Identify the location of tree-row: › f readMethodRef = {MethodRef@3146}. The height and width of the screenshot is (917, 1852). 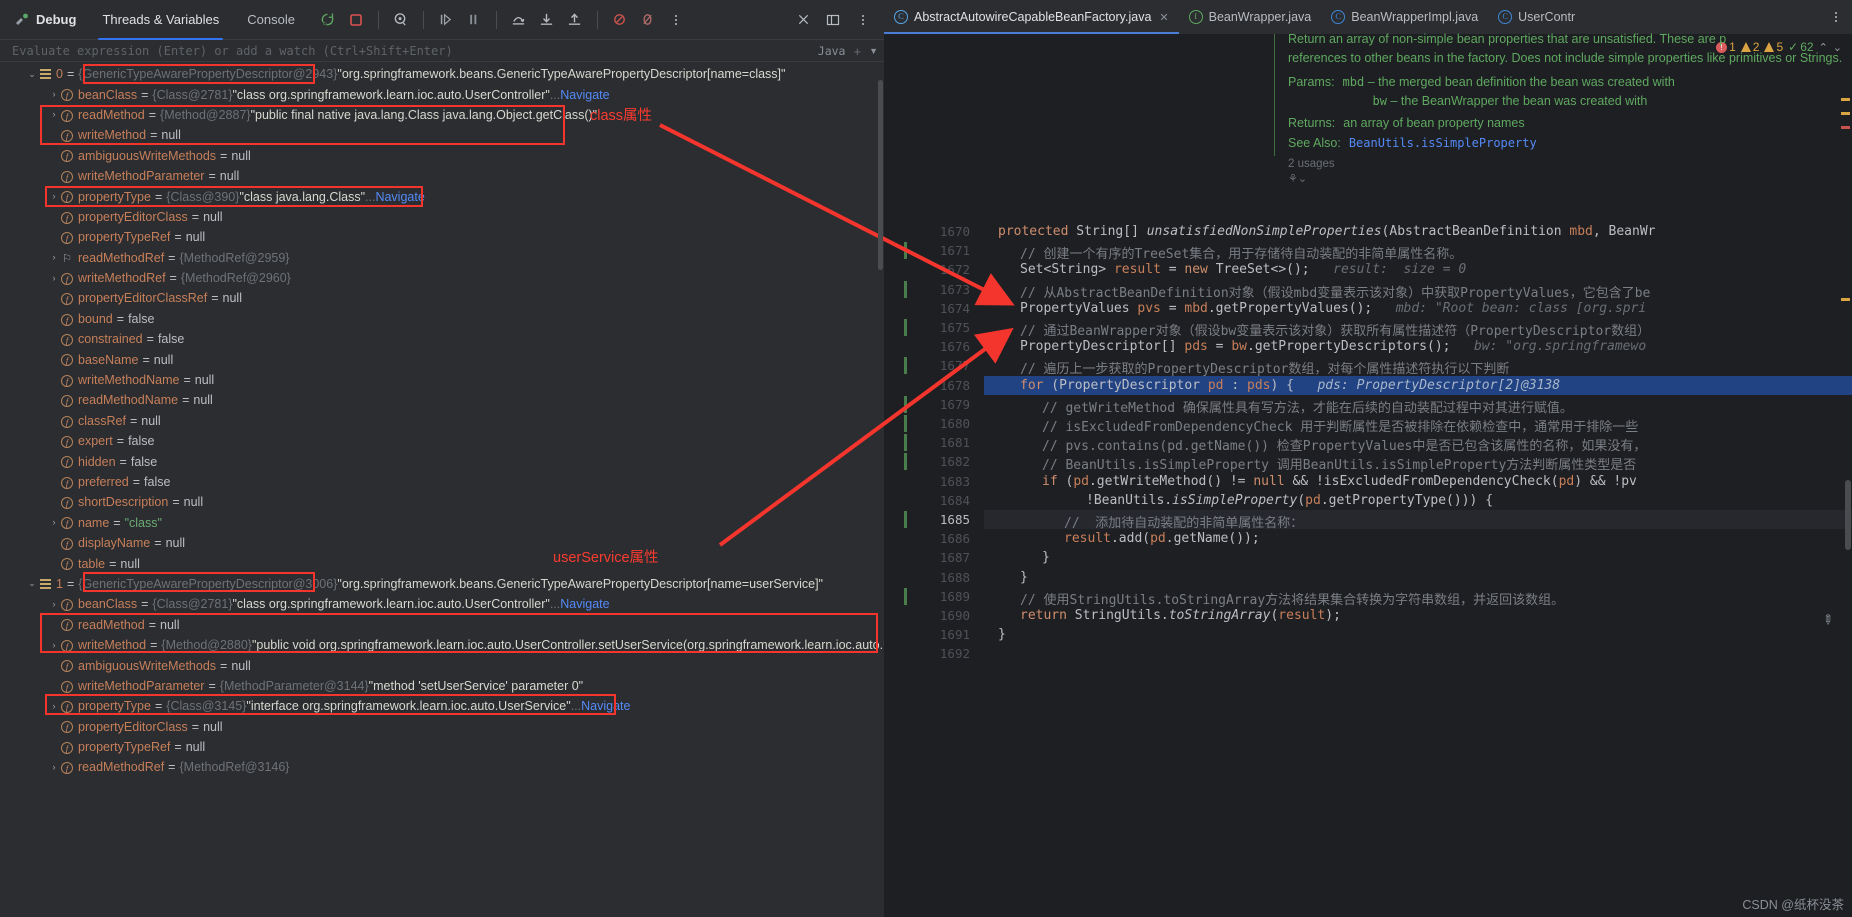
(442, 767).